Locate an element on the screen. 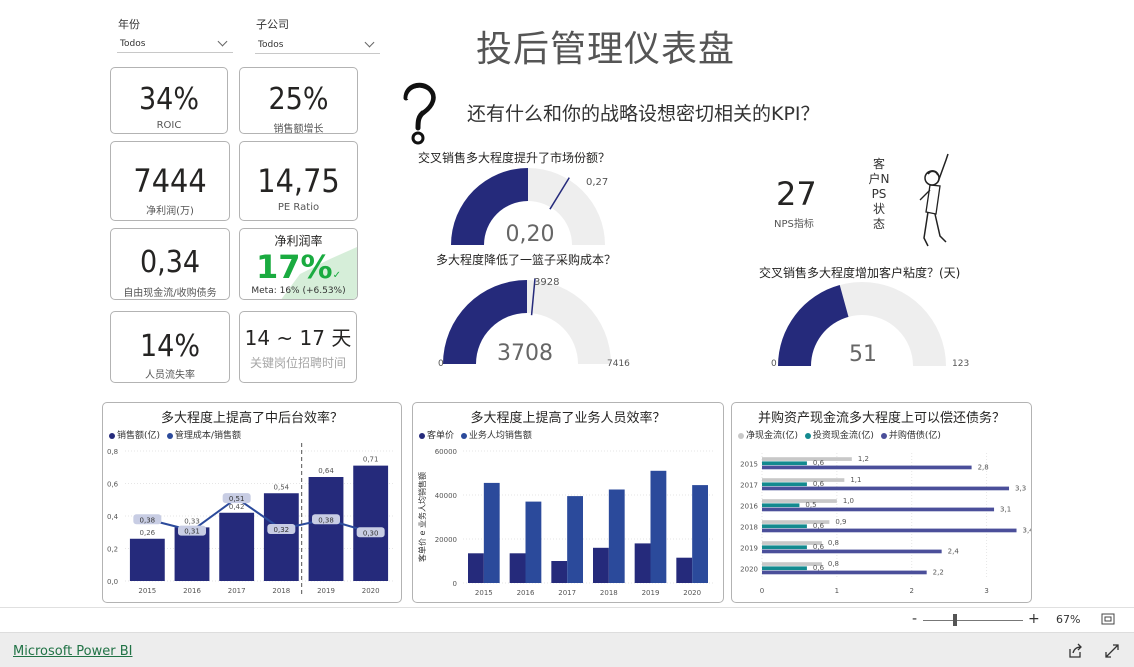  line-data-label: 0,51 is located at coordinates (237, 499).